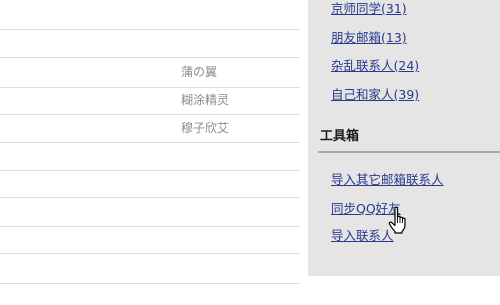  What do you see at coordinates (199, 72) in the screenshot?
I see `contact-nickname: 蒲の翼` at bounding box center [199, 72].